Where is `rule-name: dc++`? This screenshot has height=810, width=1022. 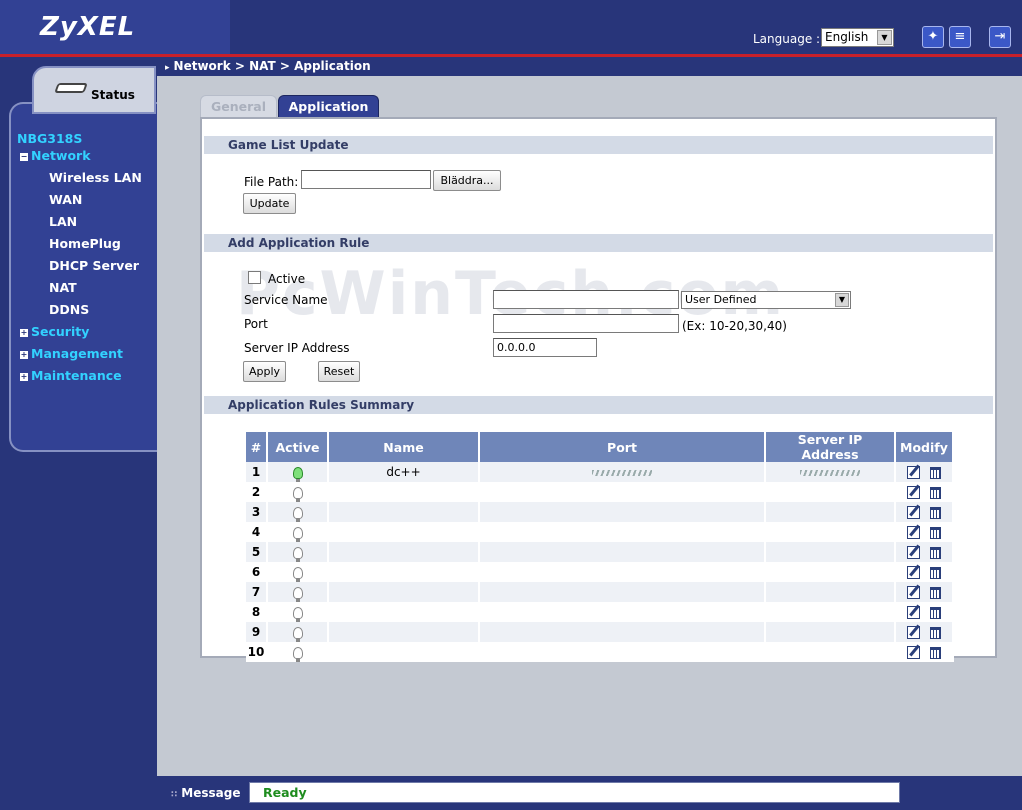
rule-name: dc++ is located at coordinates (404, 472).